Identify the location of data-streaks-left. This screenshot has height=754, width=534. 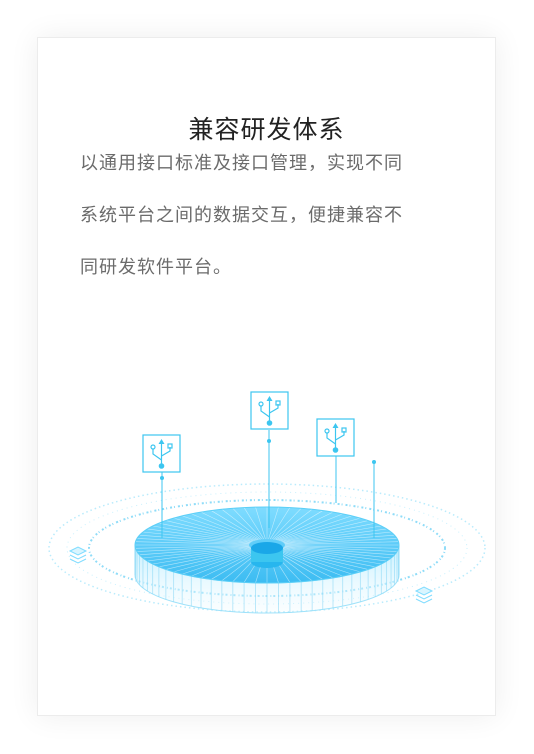
(83, 431).